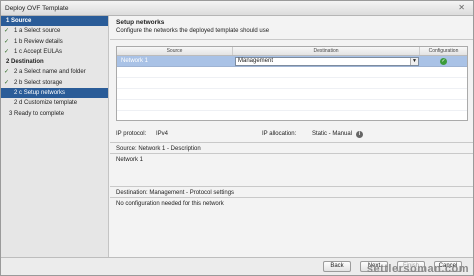  I want to click on window-title: Deploy OVF Template, so click(37, 8).